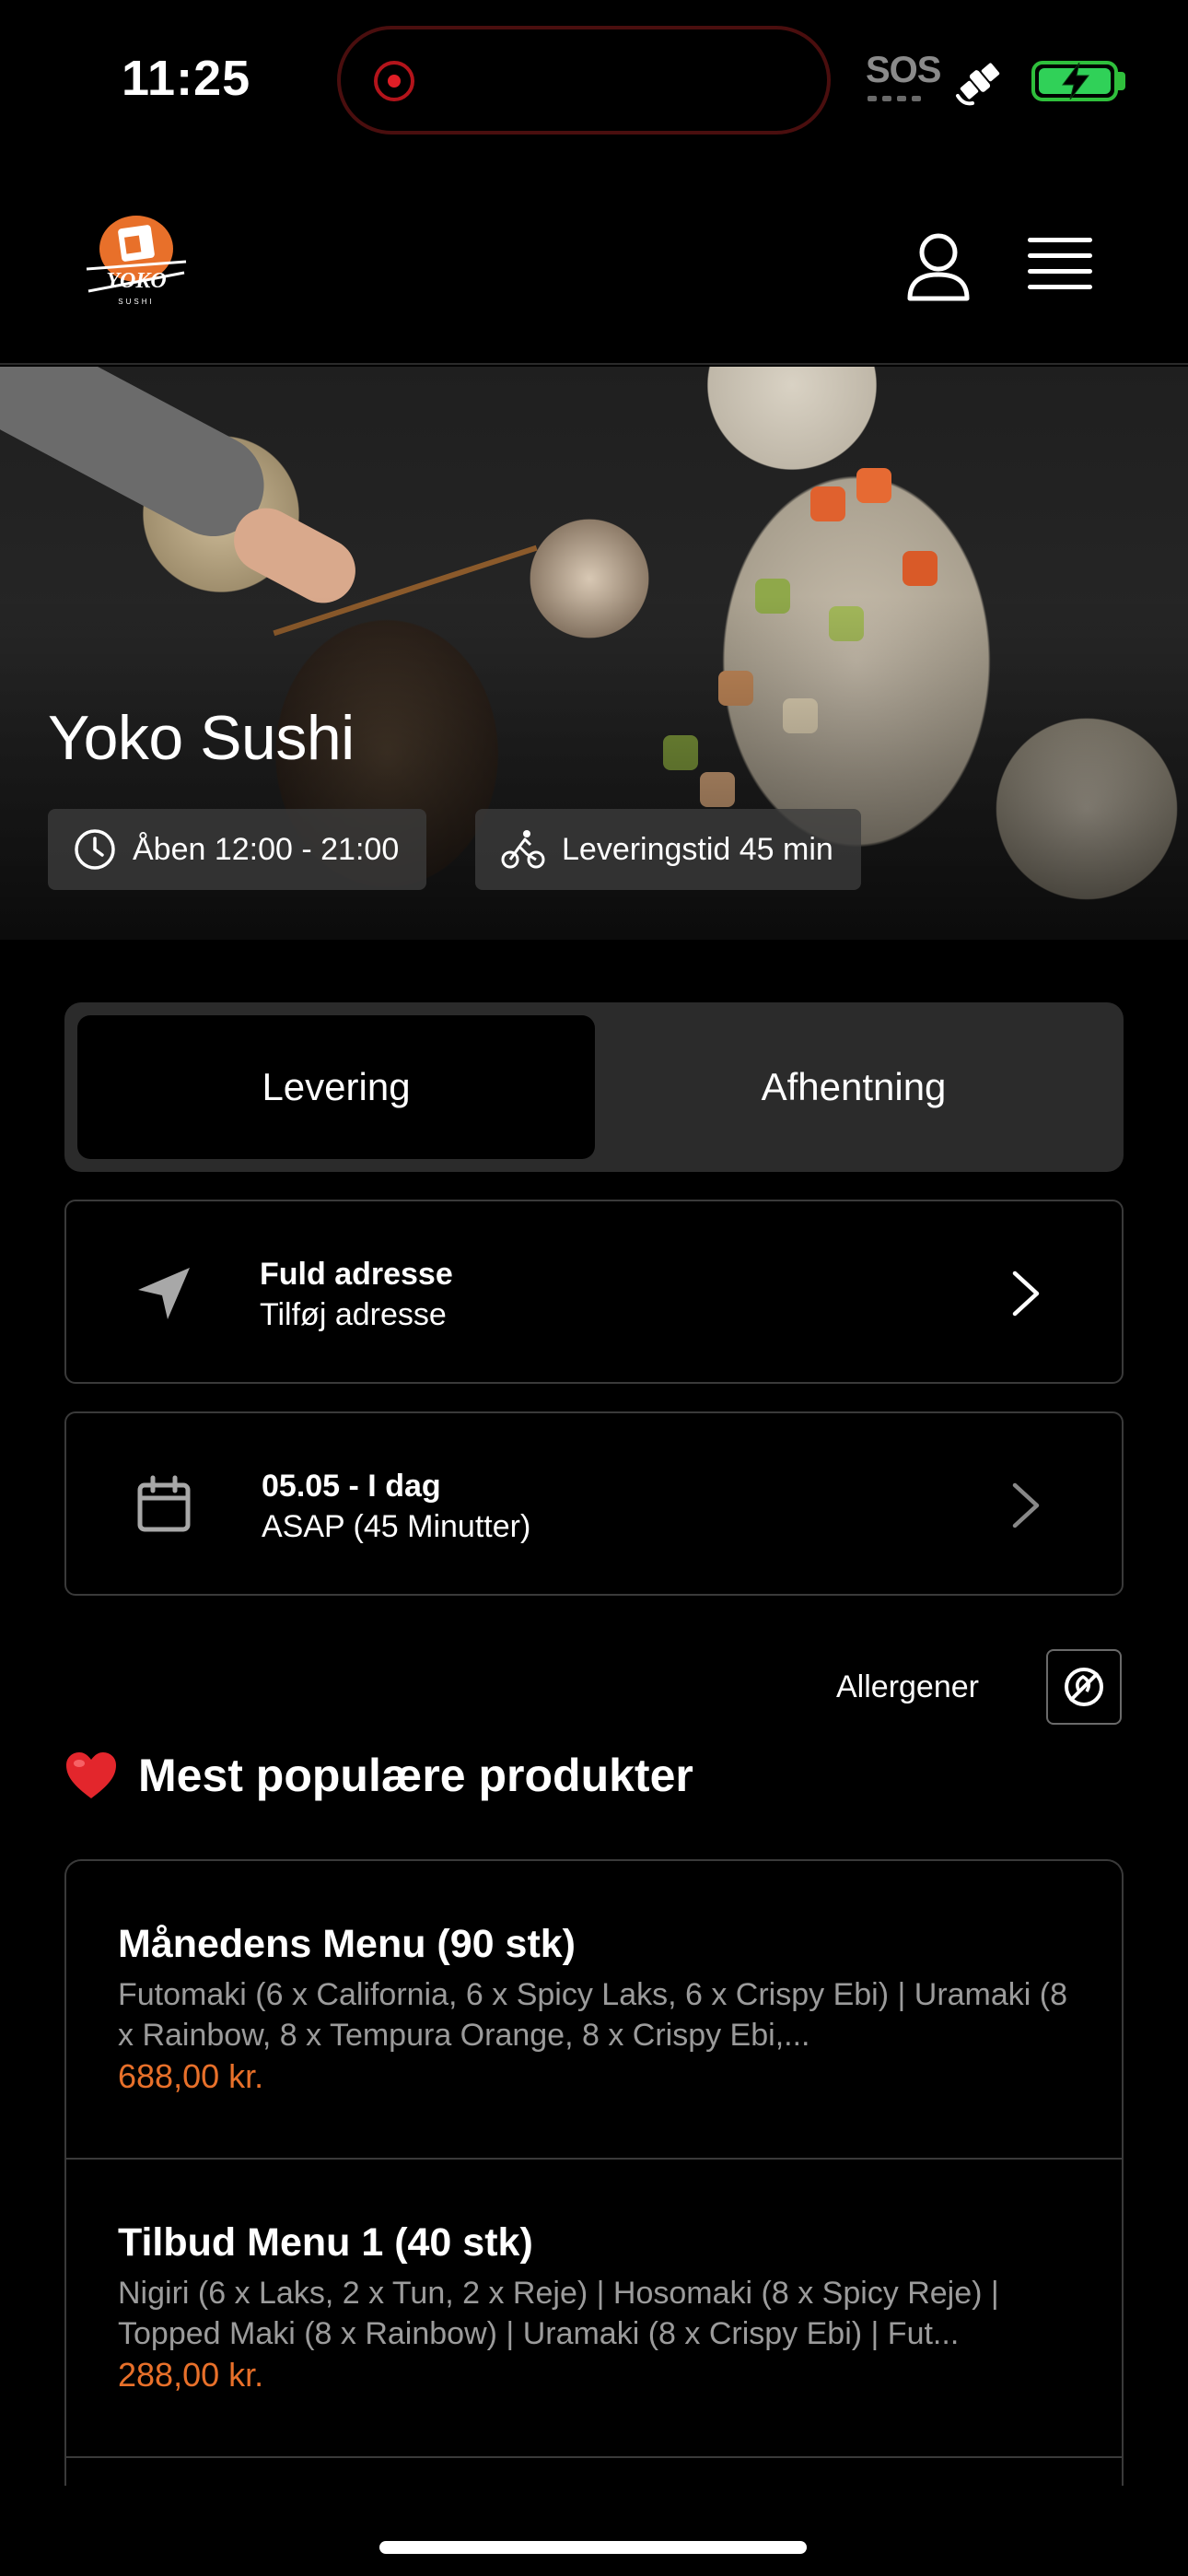 The width and height of the screenshot is (1188, 2576). I want to click on allergens-filter-button, so click(1084, 1687).